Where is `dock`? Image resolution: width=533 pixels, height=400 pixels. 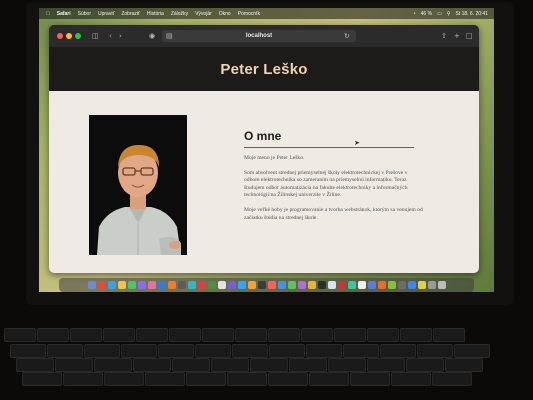
dock is located at coordinates (266, 285).